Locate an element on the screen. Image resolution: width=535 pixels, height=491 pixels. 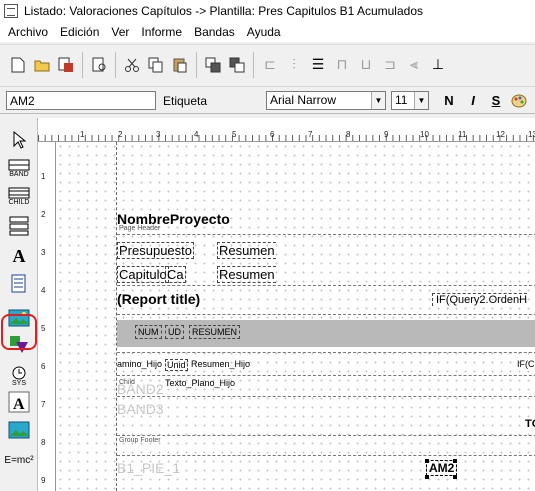
ruler-top-13: 13 is located at coordinates (531, 134).